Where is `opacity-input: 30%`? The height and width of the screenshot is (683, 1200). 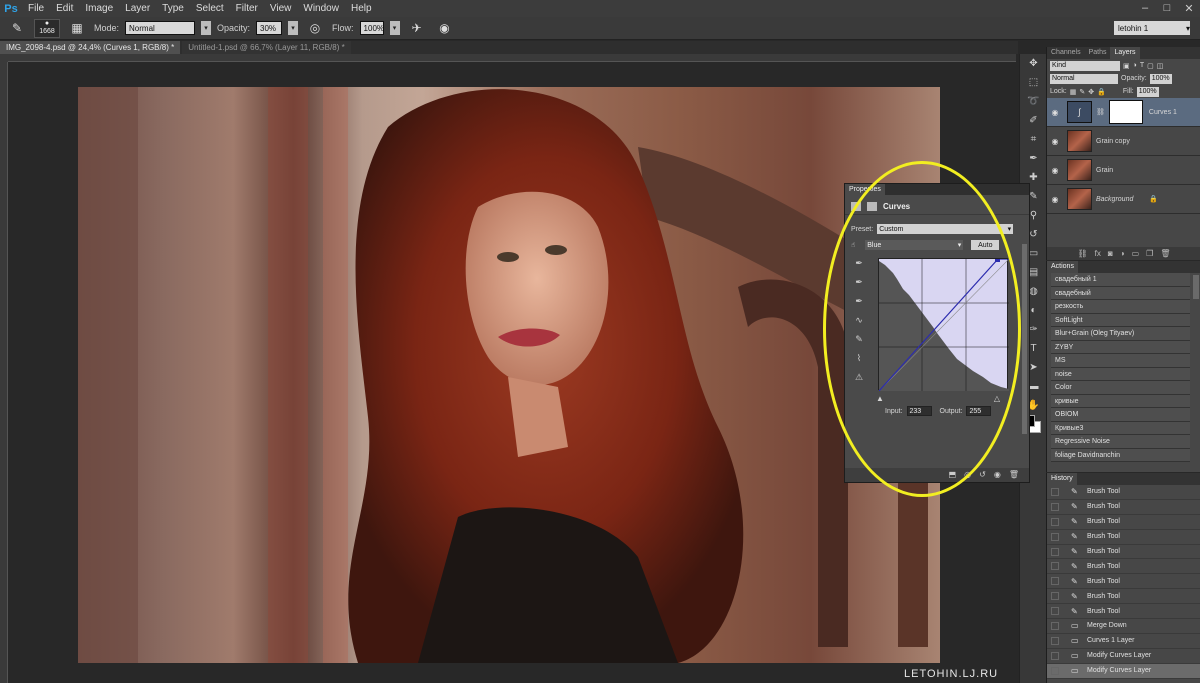 opacity-input: 30% is located at coordinates (269, 28).